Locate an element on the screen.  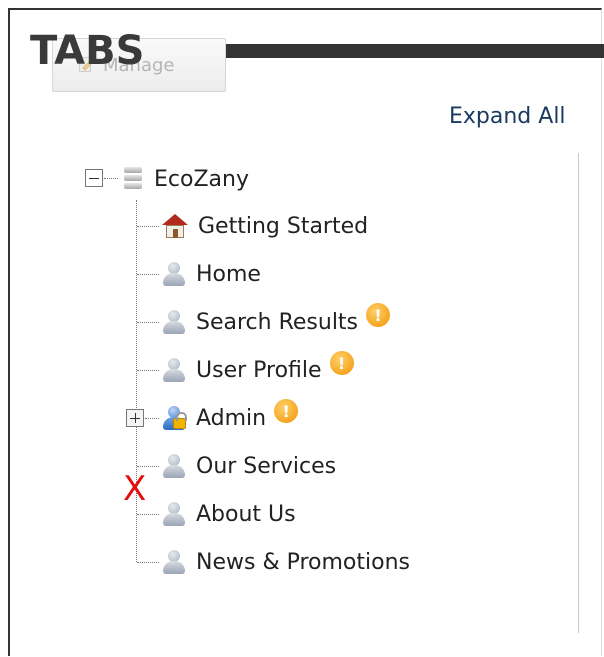
expand-toggle is located at coordinates (135, 418).